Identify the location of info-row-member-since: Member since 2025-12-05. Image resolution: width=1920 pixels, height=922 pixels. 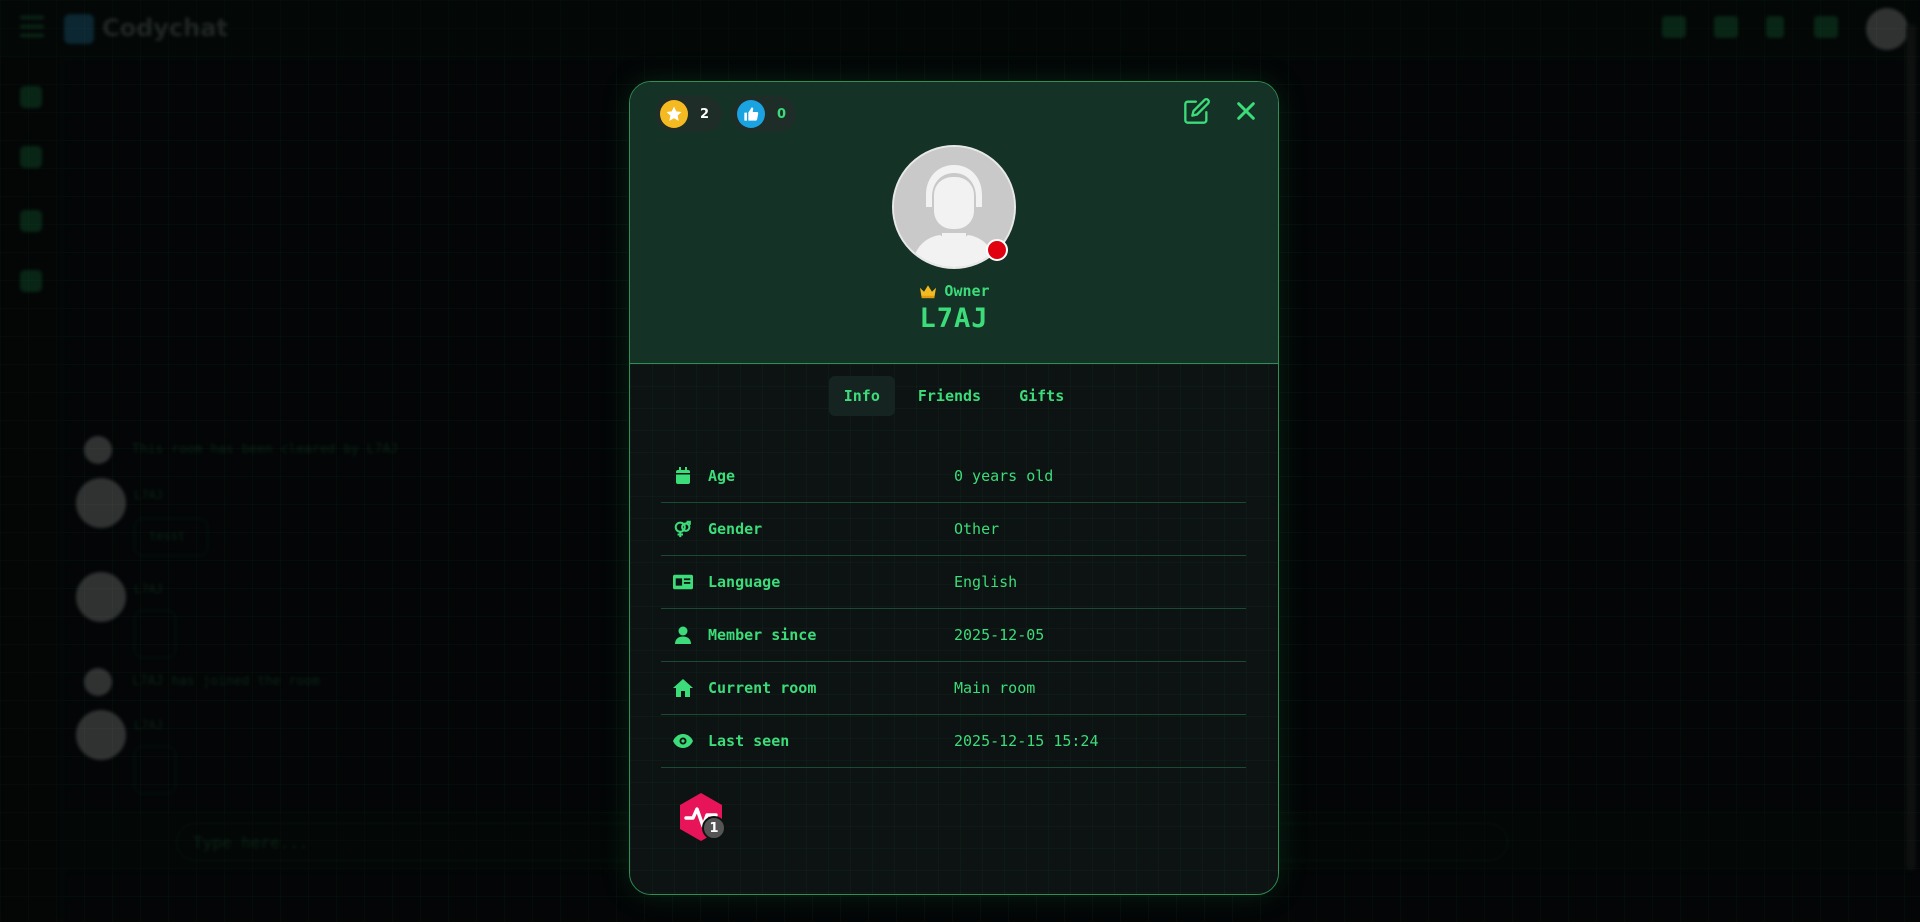
(953, 635).